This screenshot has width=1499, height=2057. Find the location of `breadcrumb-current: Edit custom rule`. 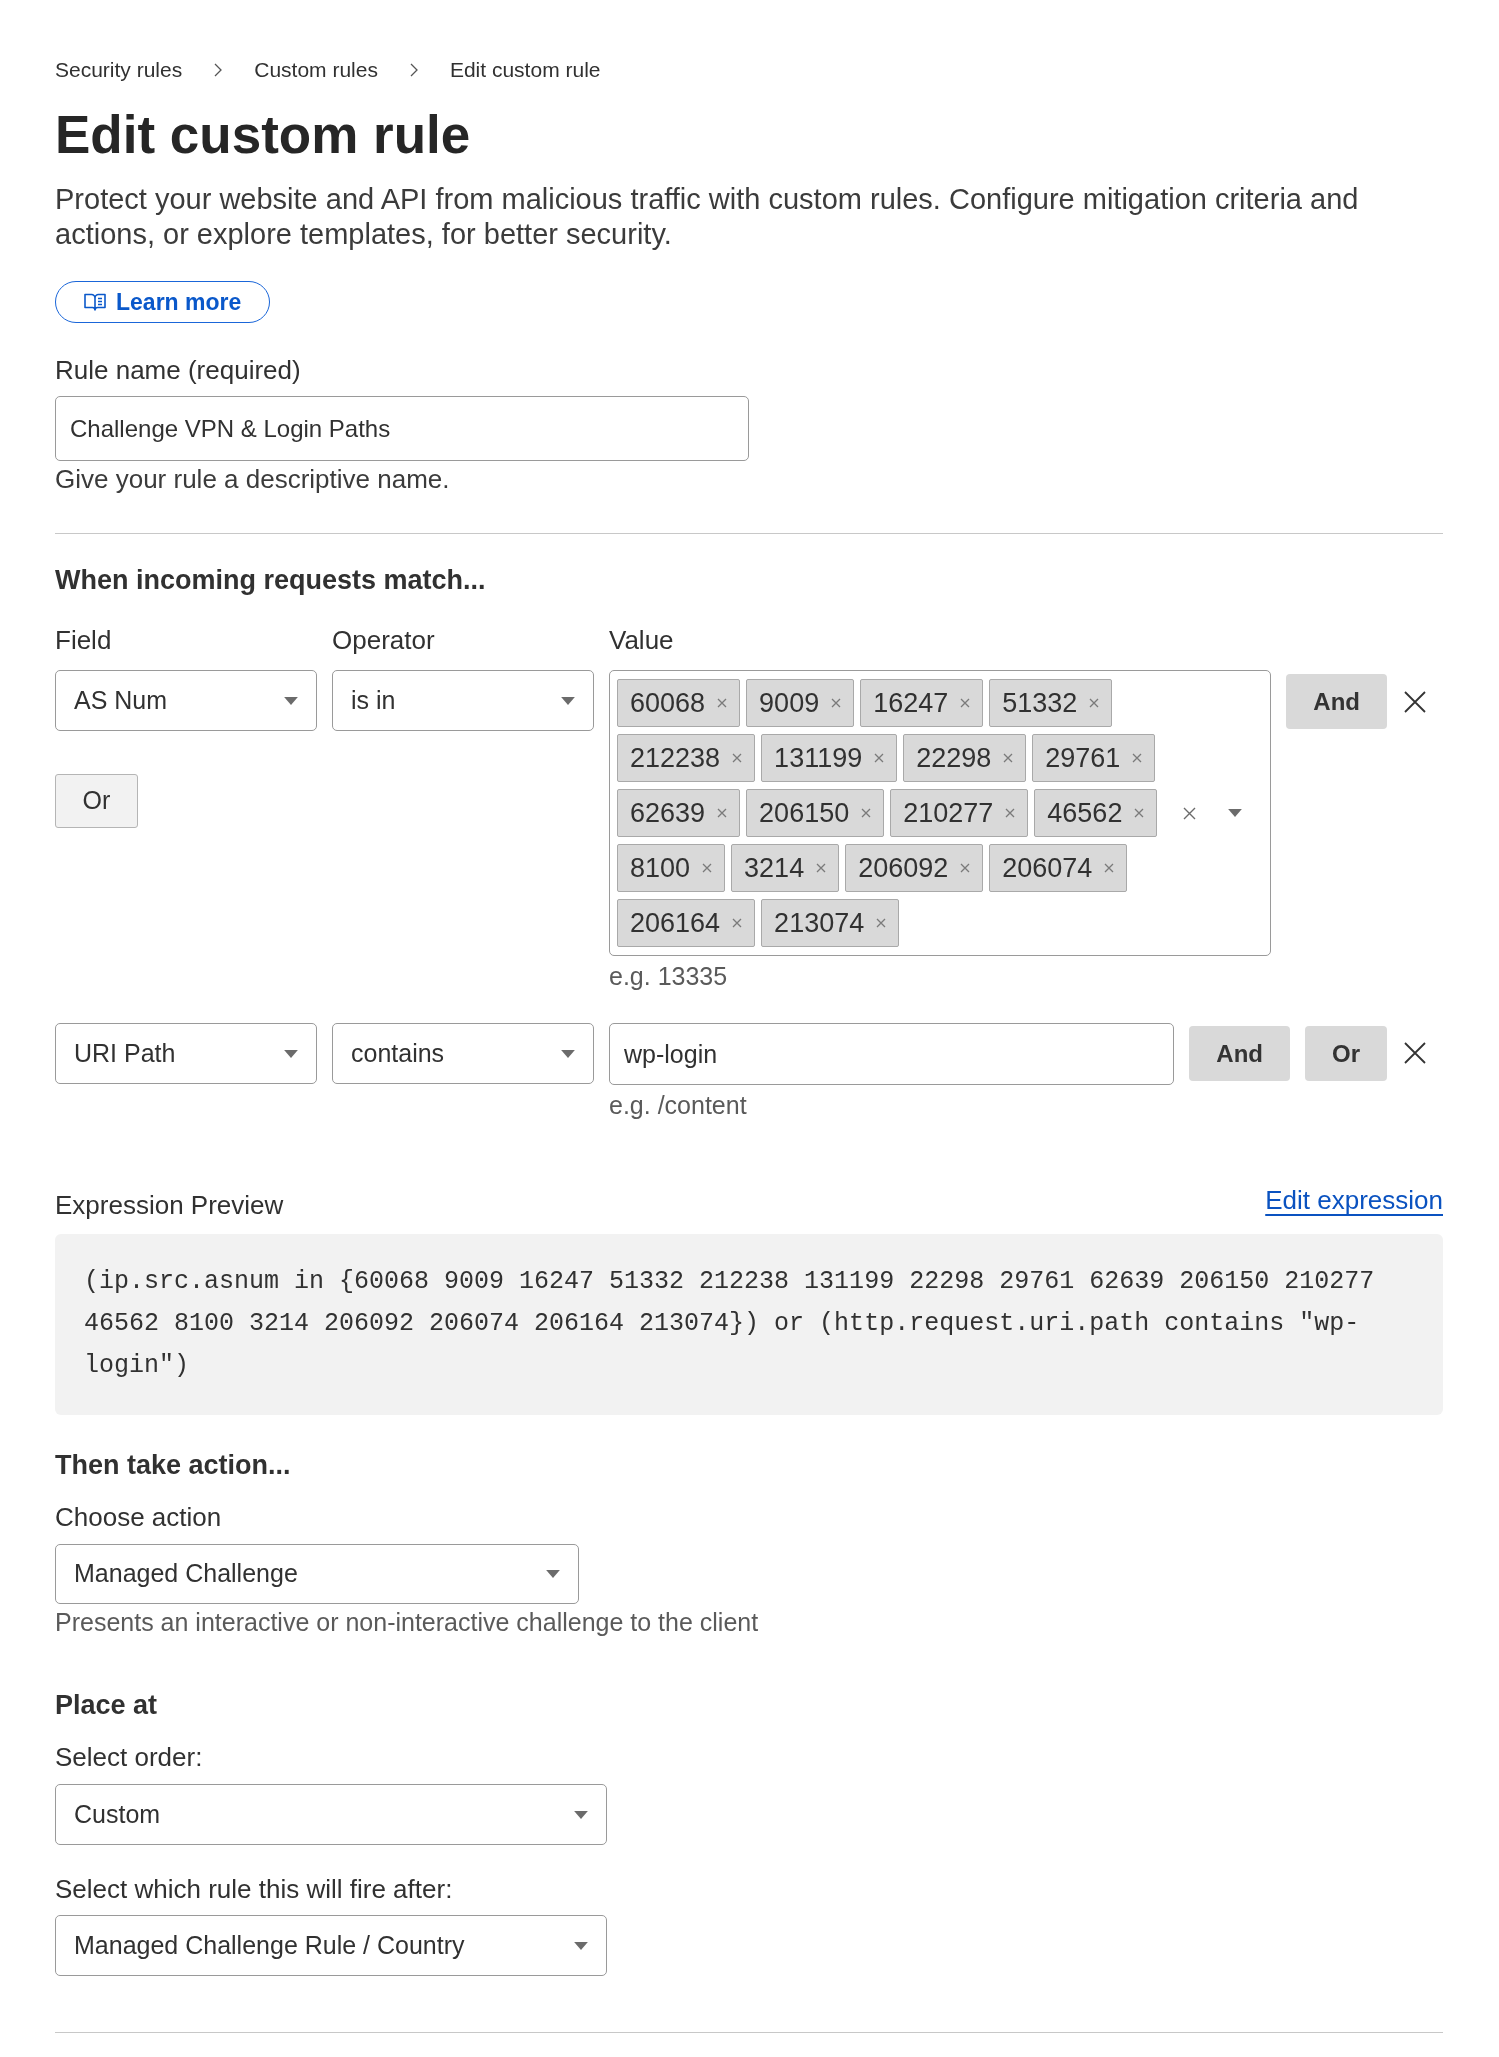

breadcrumb-current: Edit custom rule is located at coordinates (525, 70).